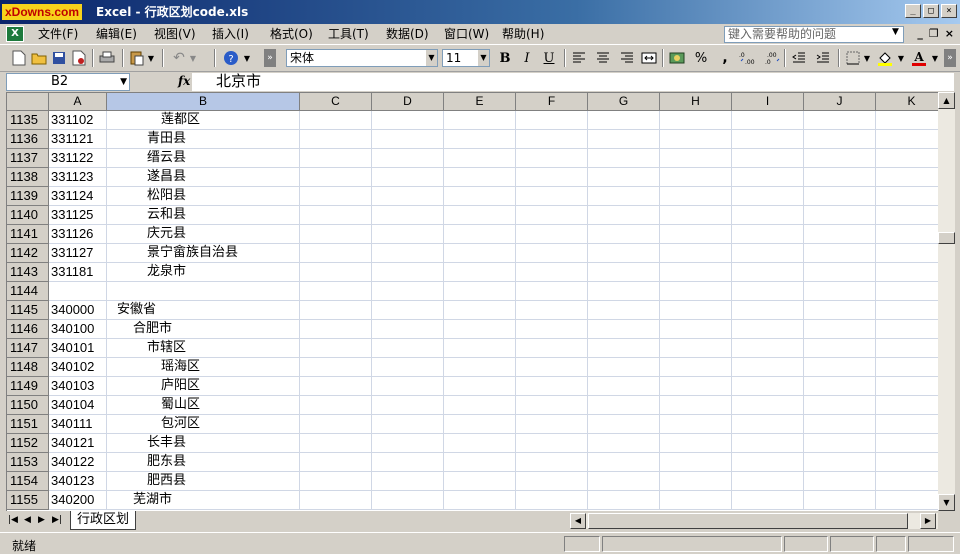  Describe the element at coordinates (624, 102) in the screenshot. I see `column-header-g: G` at that location.